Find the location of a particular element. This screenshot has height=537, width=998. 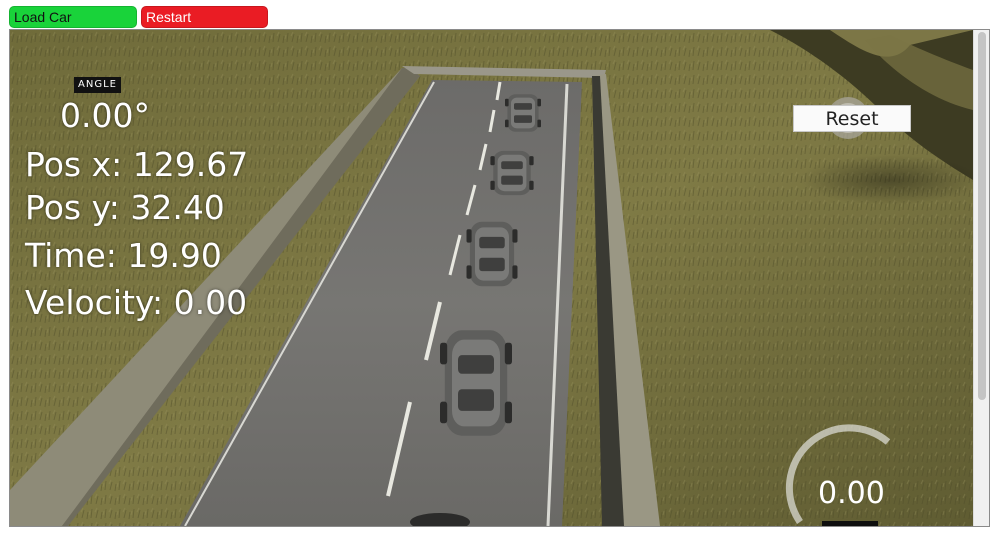

velocity-readout: Velocity: 0.00 is located at coordinates (136, 302).